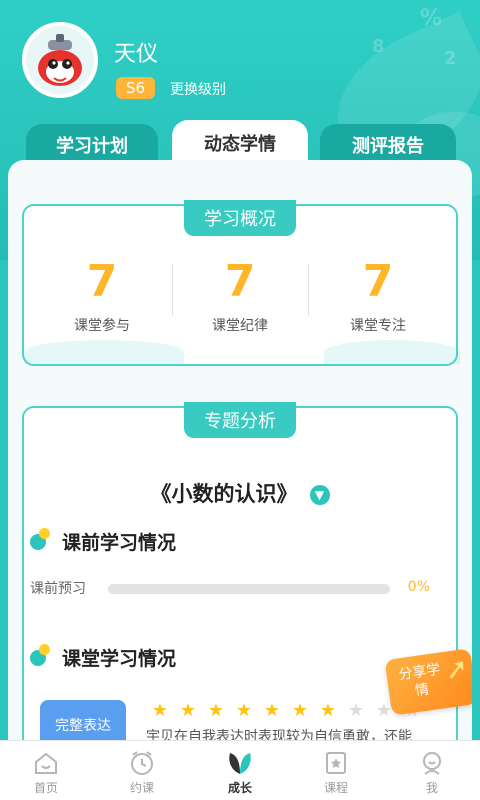  Describe the element at coordinates (240, 218) in the screenshot. I see `overview-title: 学习概况` at that location.